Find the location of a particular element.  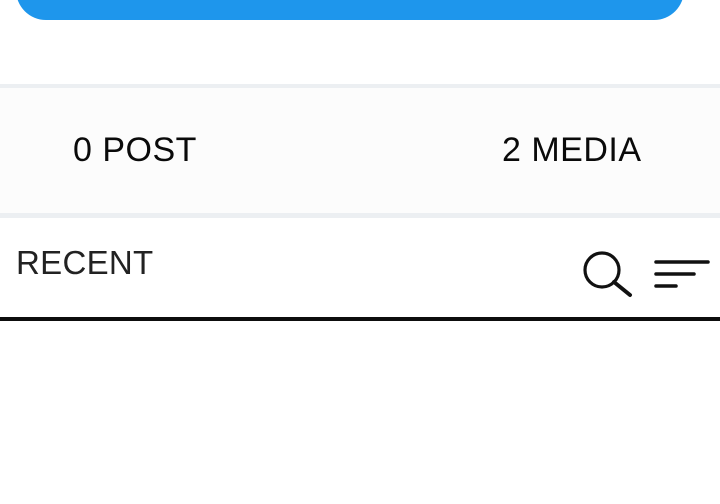

sort-filter-button is located at coordinates (681, 274).